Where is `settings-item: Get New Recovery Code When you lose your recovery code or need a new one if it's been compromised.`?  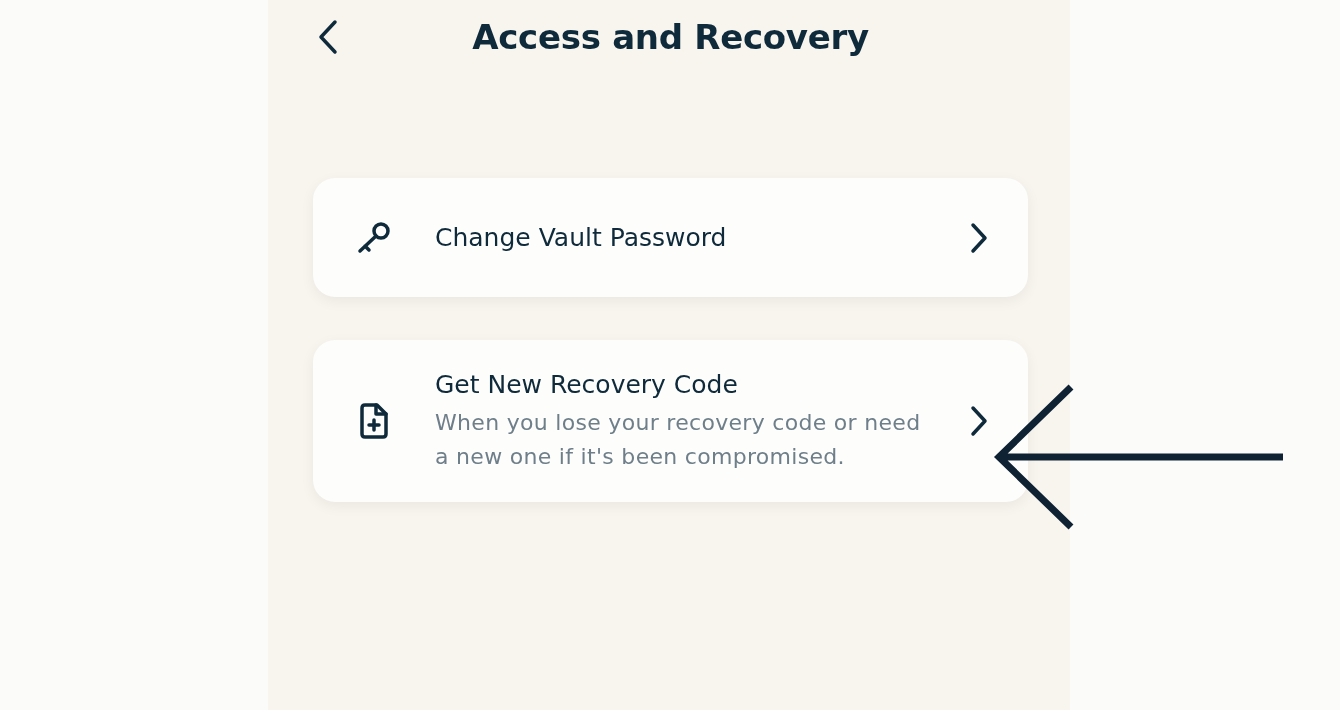
settings-item: Get New Recovery Code When you lose your recovery code or need a new one if it's been compromised. is located at coordinates (670, 421).